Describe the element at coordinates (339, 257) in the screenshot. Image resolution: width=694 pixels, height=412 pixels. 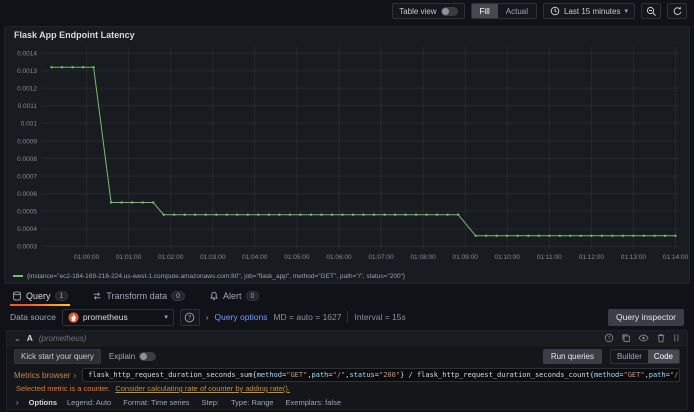
I see `svg-text: 01:06:00` at that location.